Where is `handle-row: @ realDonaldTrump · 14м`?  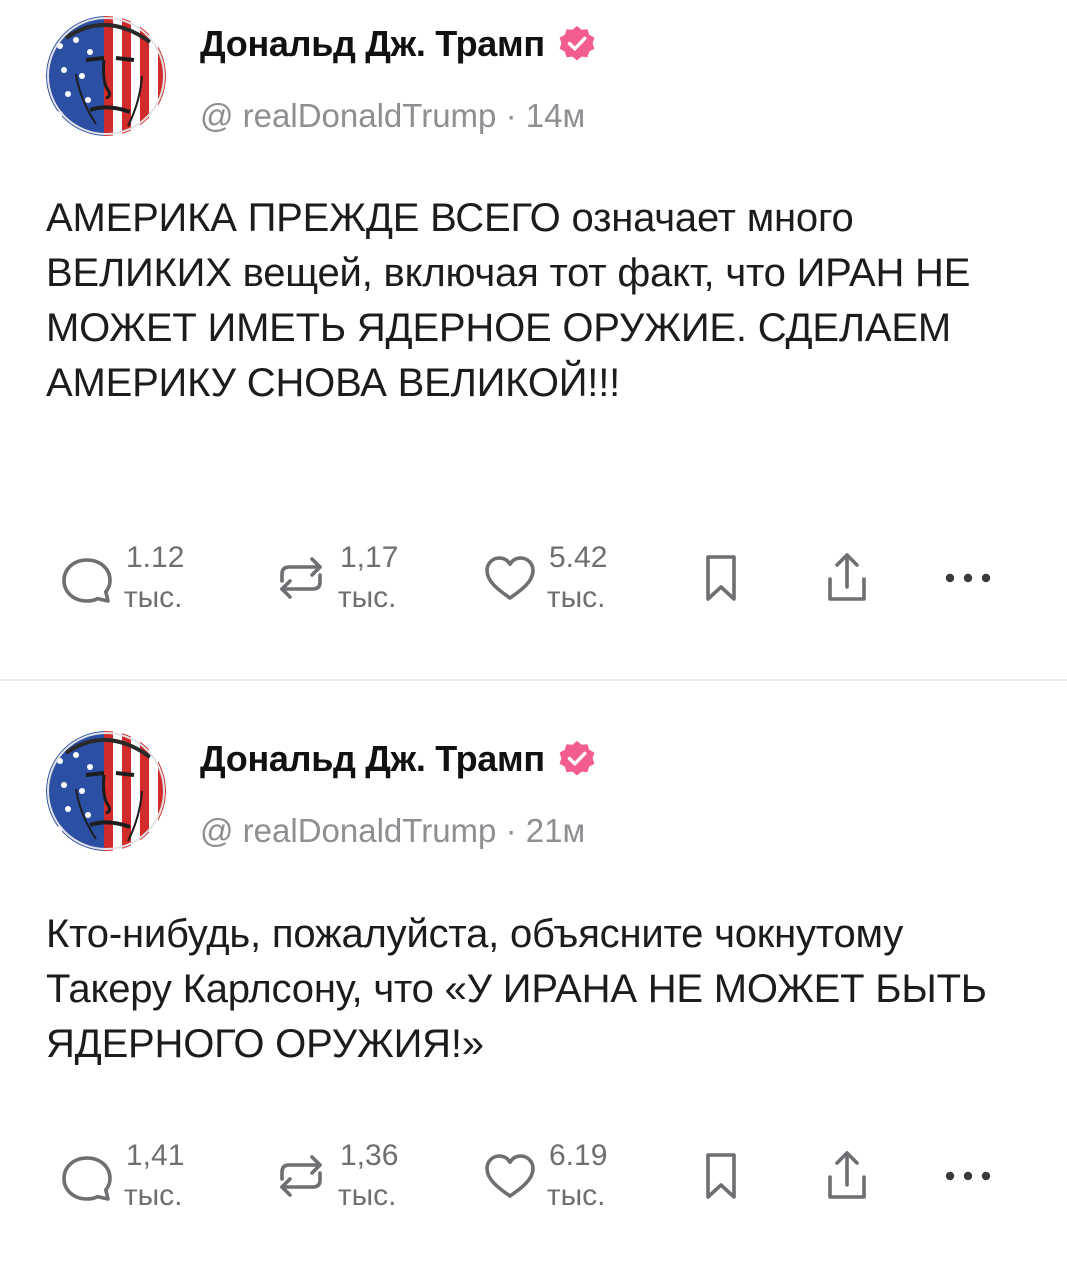
handle-row: @ realDonaldTrump · 14м is located at coordinates (392, 116).